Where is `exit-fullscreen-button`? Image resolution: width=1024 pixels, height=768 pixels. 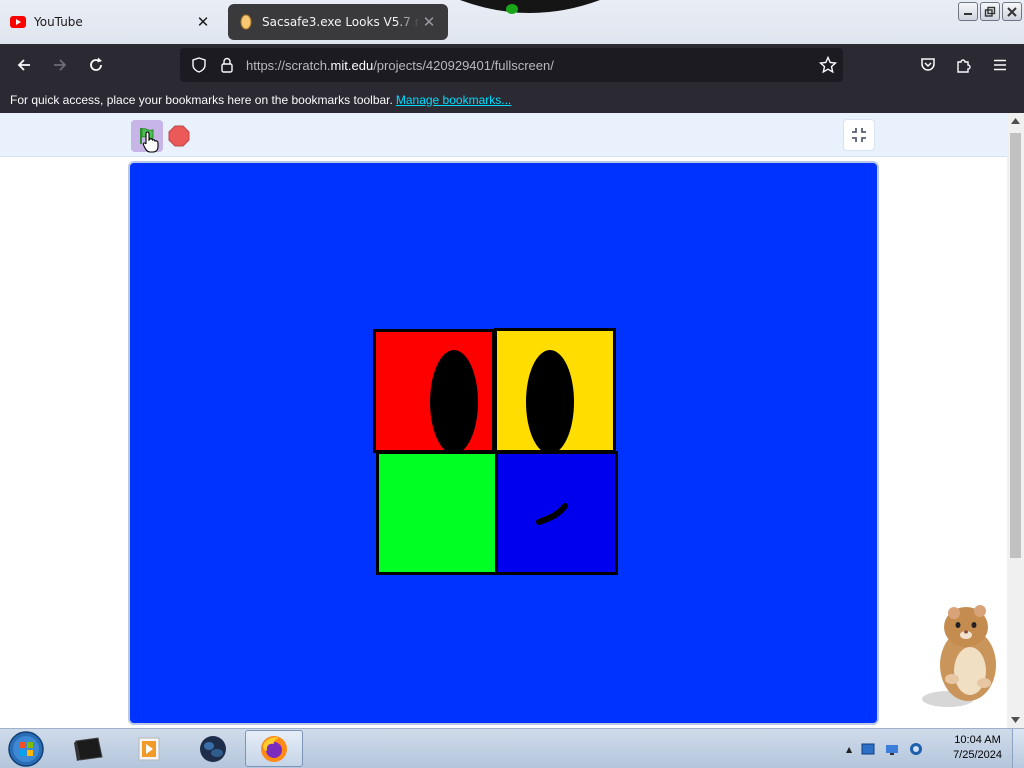 exit-fullscreen-button is located at coordinates (859, 135).